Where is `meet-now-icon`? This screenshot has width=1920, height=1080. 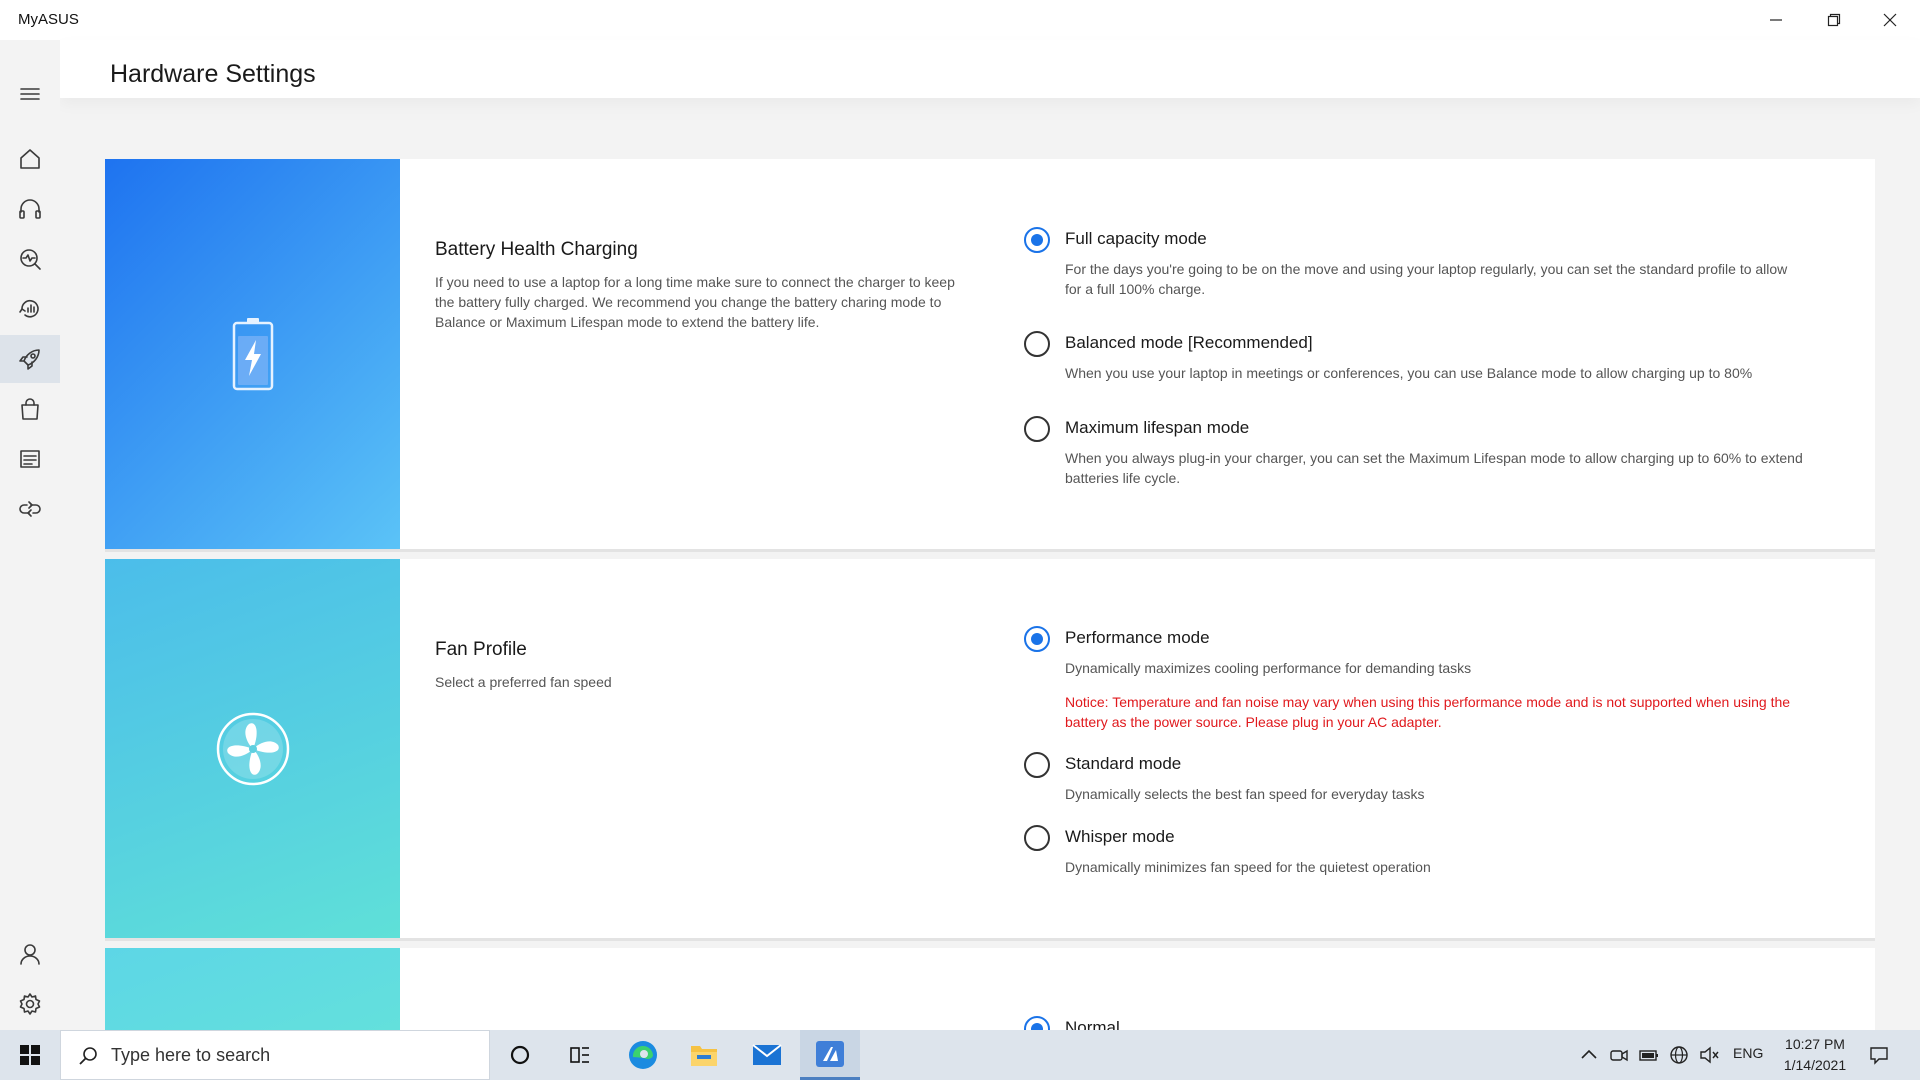
meet-now-icon is located at coordinates (1619, 1055).